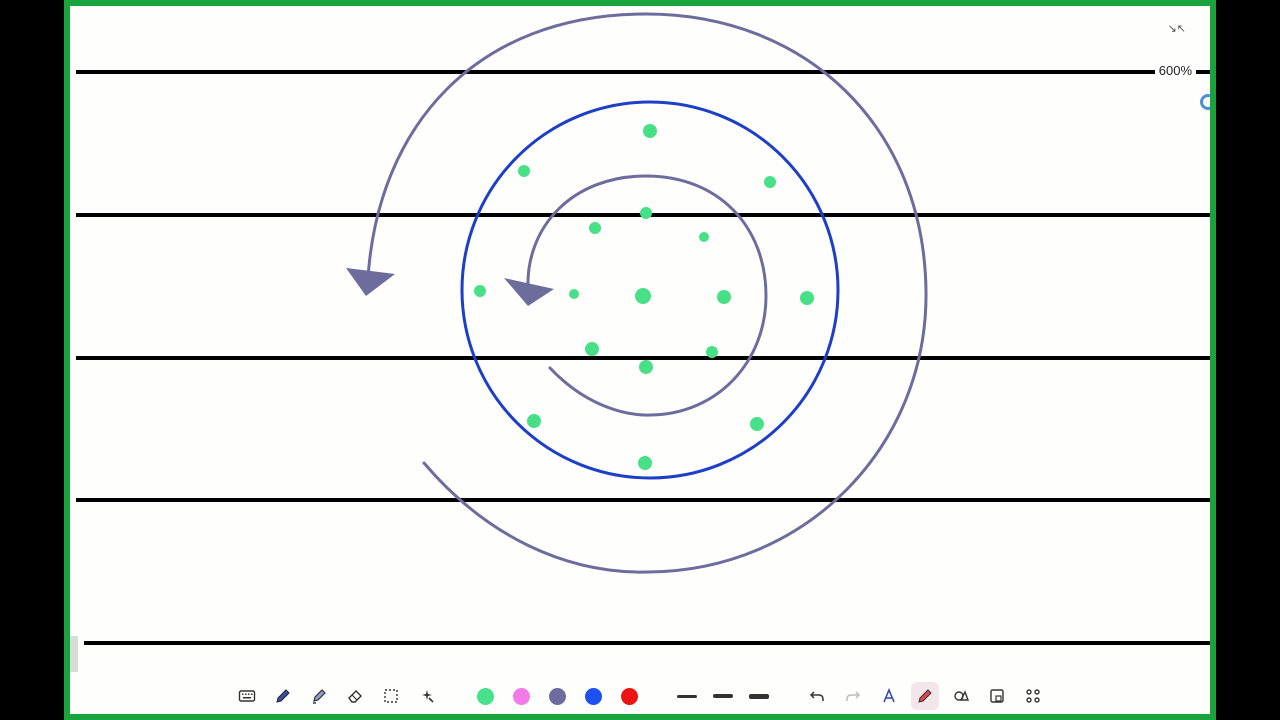 Image resolution: width=1280 pixels, height=720 pixels. I want to click on side-panel-handle, so click(74, 654).